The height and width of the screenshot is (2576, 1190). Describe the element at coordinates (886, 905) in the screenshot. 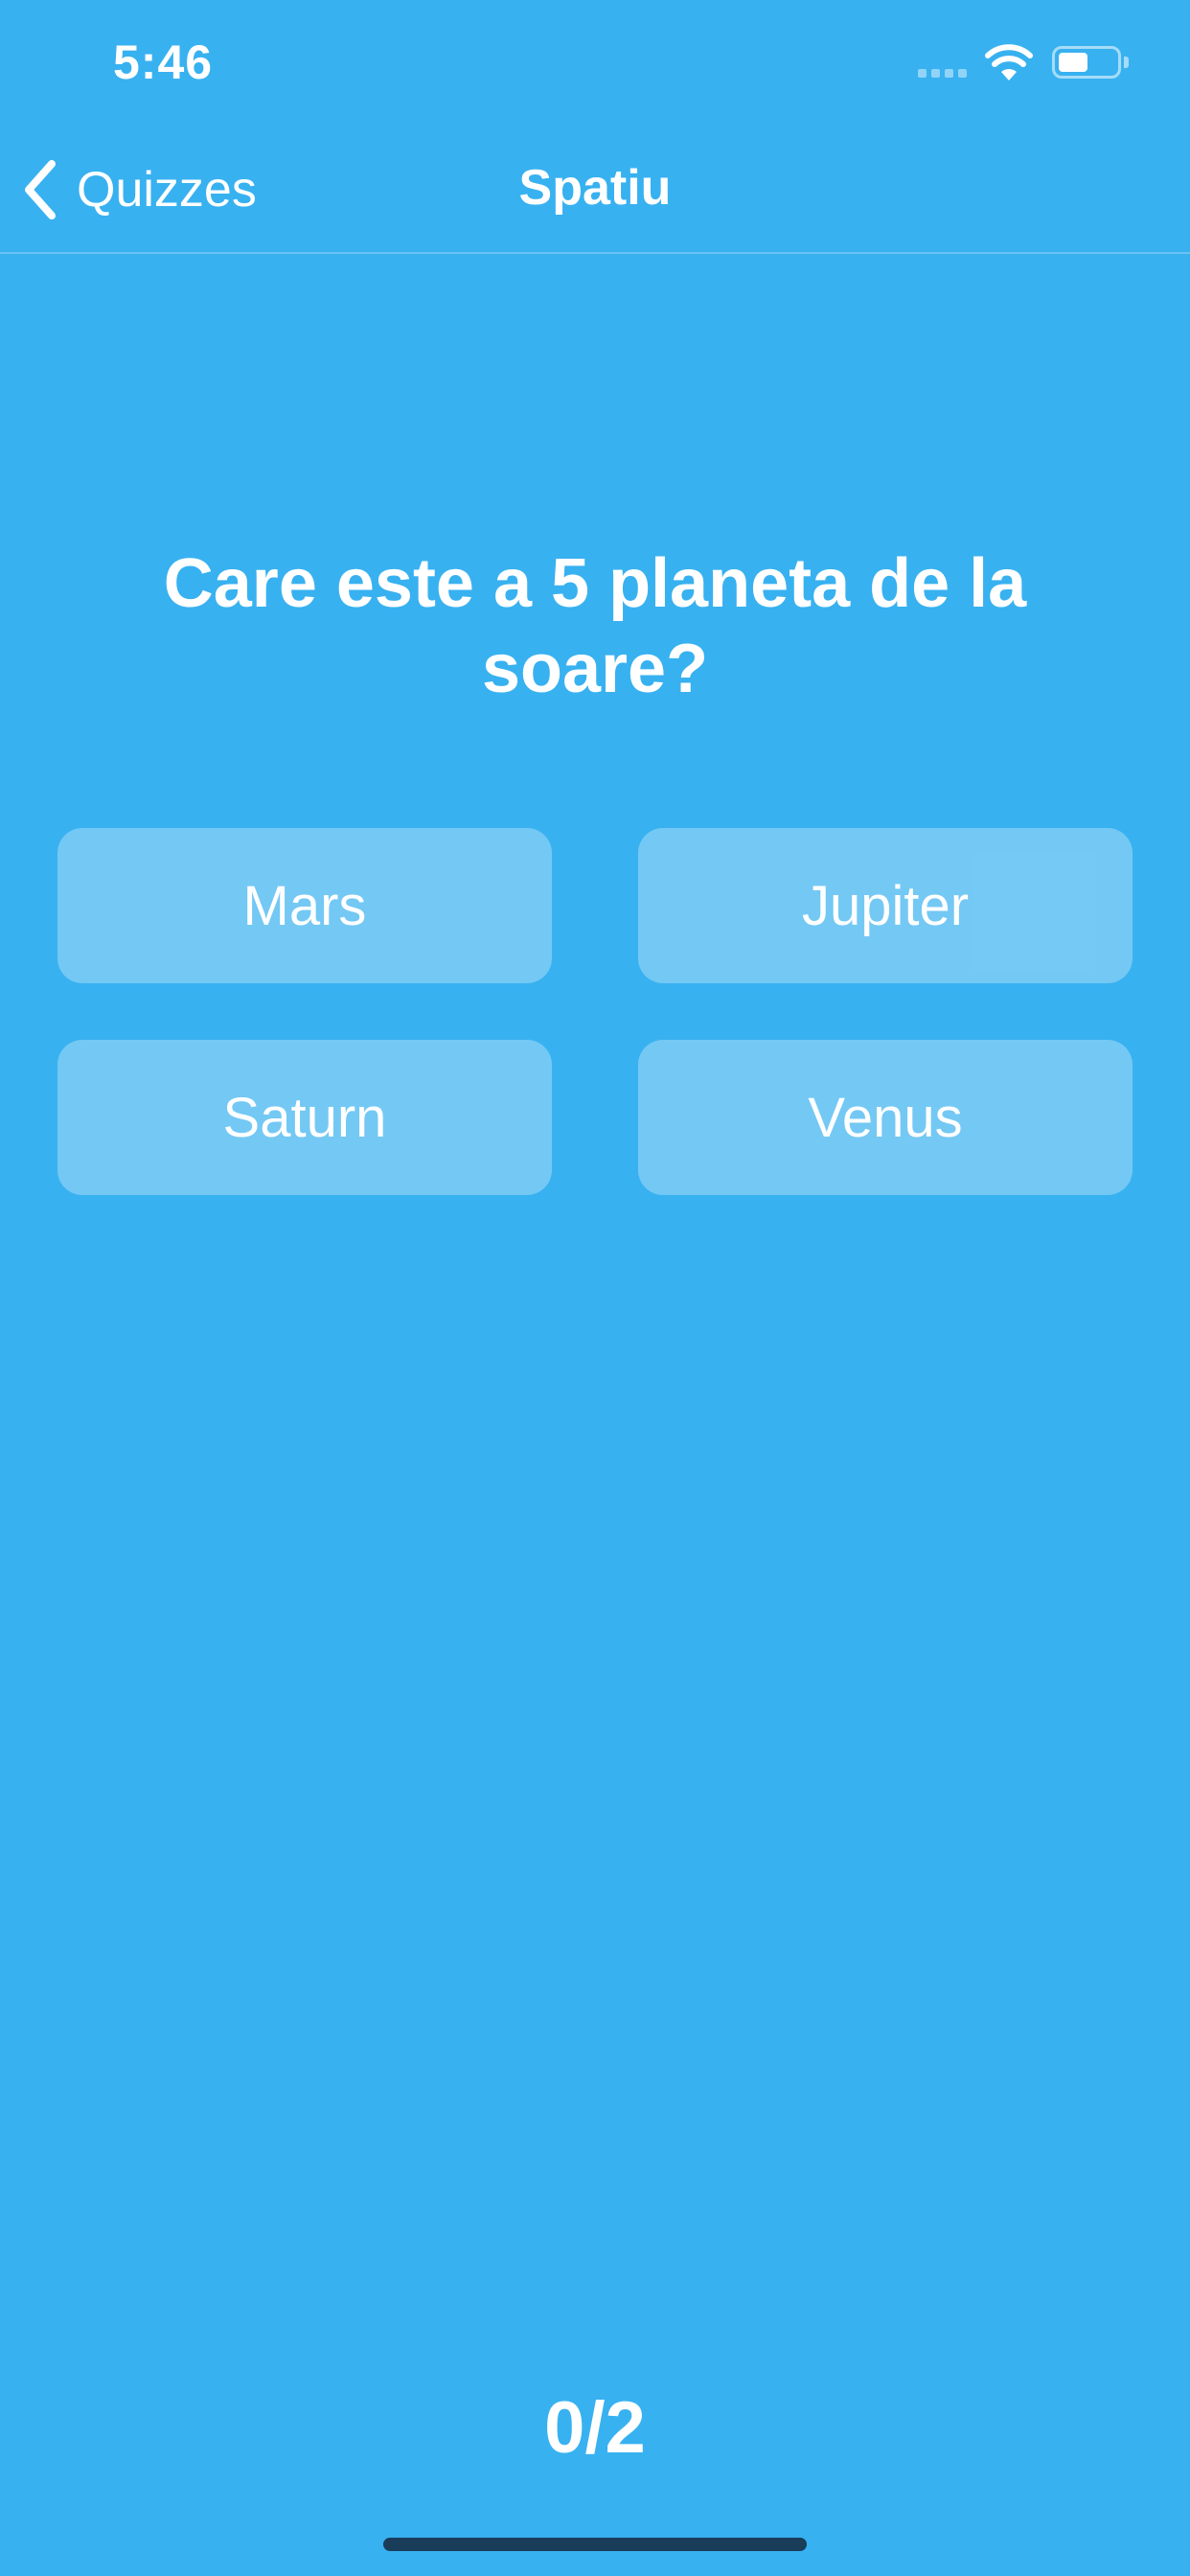

I see `answer-button-jupiter: Jupiter` at that location.